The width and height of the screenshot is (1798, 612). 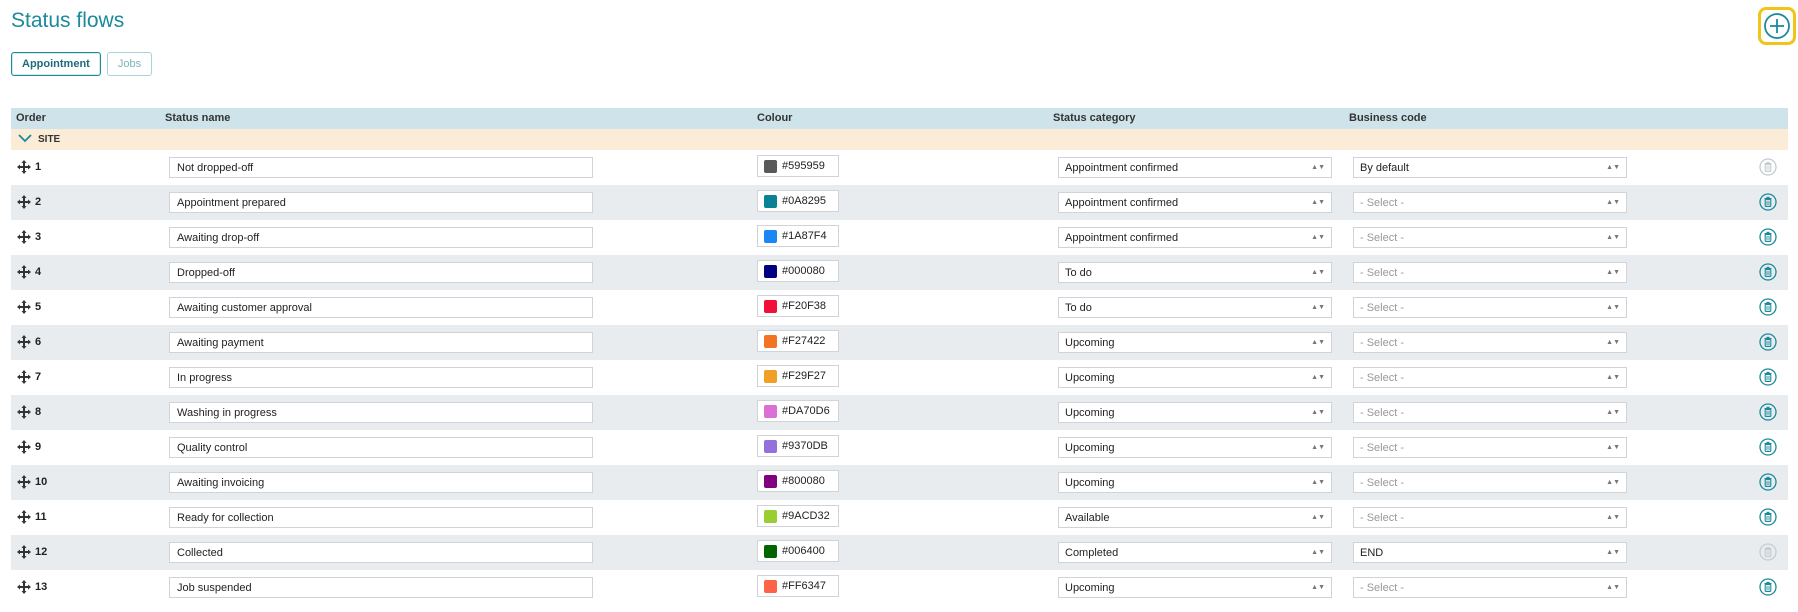 I want to click on drag-handle: 5, so click(x=29, y=307).